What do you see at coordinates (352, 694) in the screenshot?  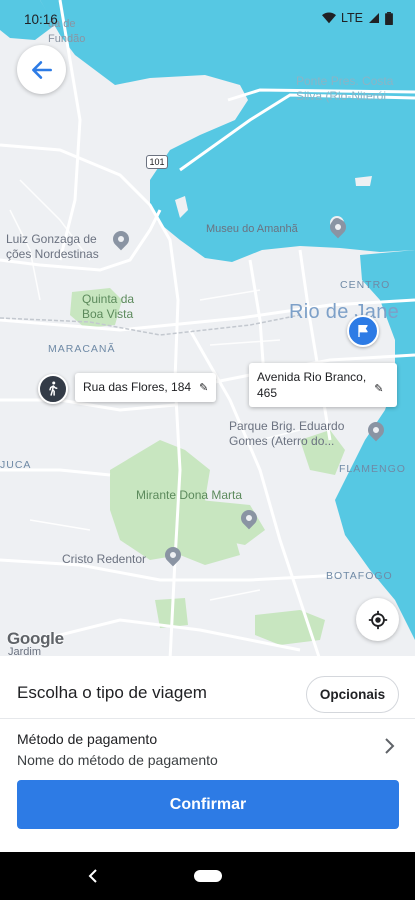 I see `options-button: Opcionais` at bounding box center [352, 694].